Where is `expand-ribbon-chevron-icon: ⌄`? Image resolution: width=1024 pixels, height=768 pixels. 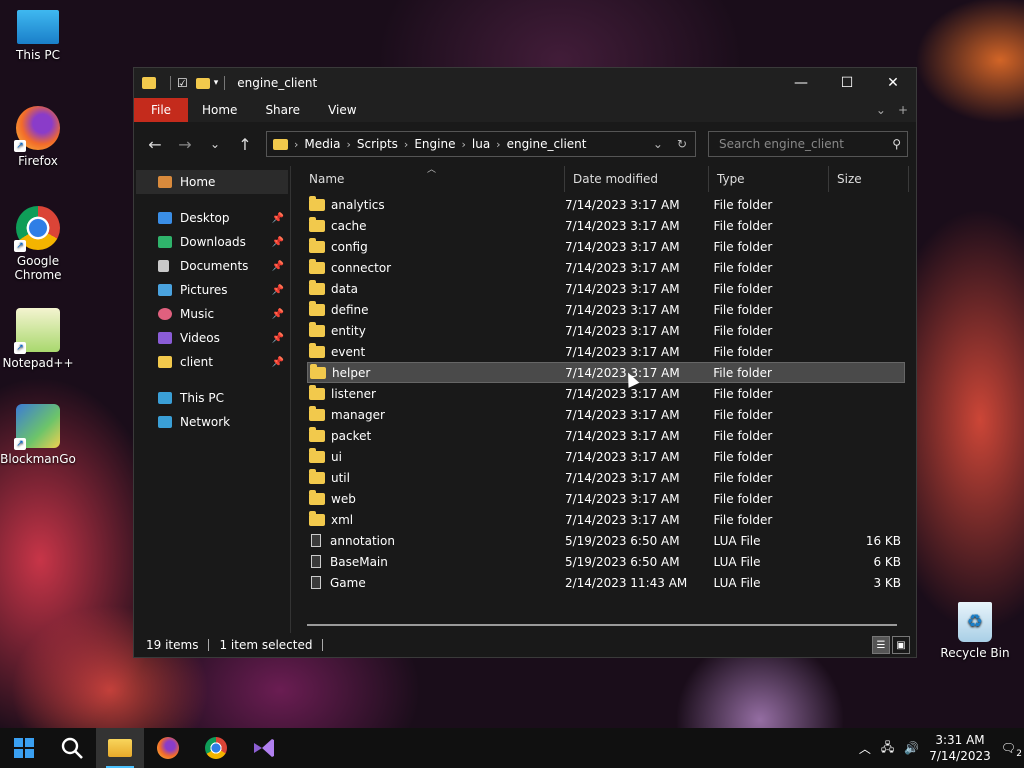 expand-ribbon-chevron-icon: ⌄ is located at coordinates (881, 110).